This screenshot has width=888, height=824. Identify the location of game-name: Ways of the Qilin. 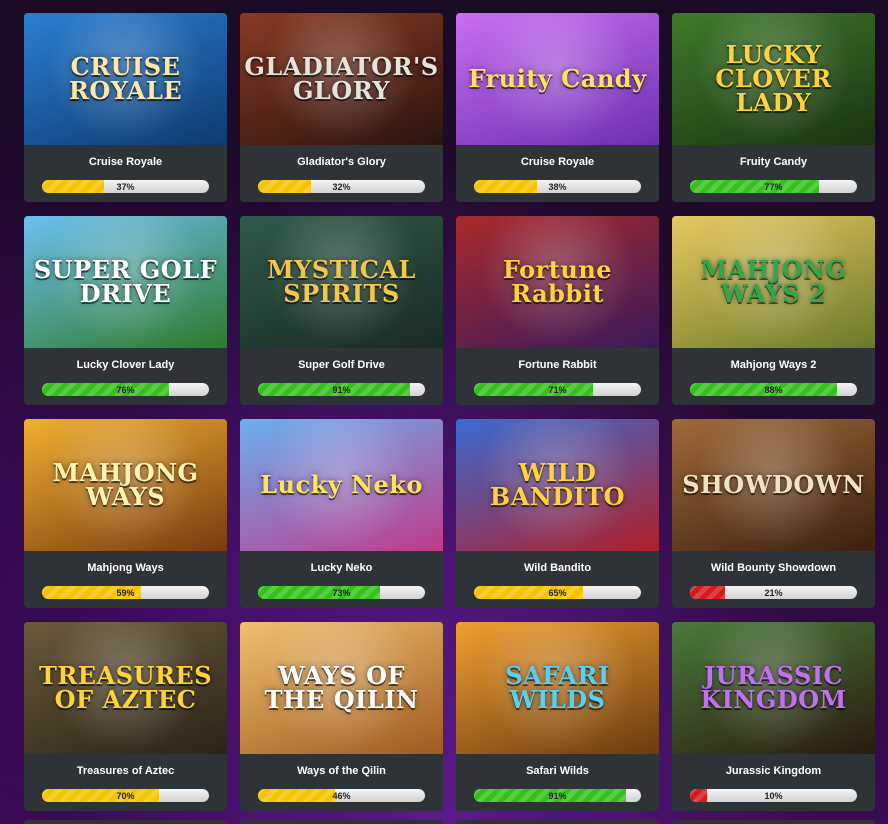
(341, 770).